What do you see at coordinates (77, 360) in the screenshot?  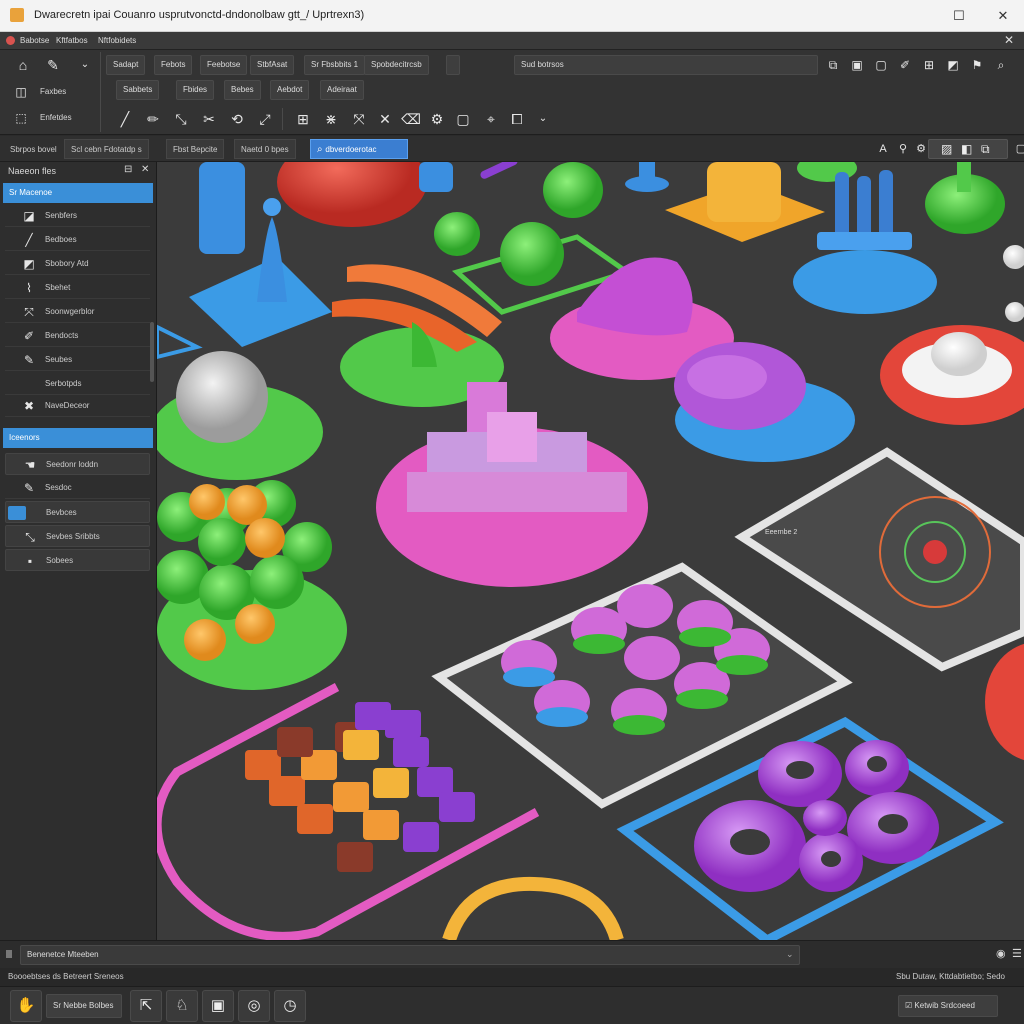 I see `list-item: ✎ Seubes` at bounding box center [77, 360].